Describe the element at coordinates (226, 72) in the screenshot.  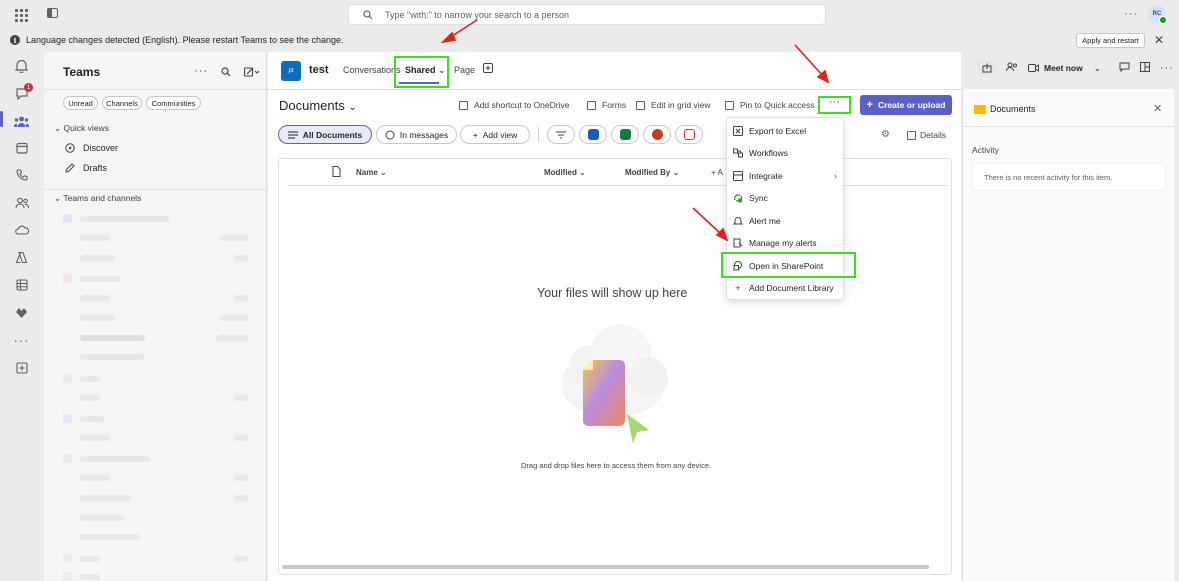
I see `search-icon` at that location.